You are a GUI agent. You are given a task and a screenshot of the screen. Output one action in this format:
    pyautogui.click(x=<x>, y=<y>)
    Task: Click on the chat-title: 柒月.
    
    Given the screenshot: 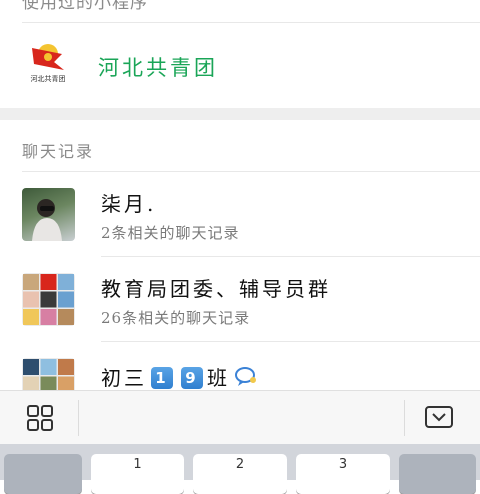 What is the action you would take?
    pyautogui.click(x=129, y=204)
    